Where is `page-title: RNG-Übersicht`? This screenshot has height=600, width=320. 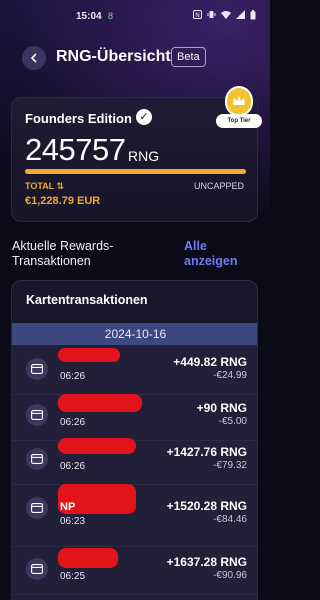 page-title: RNG-Übersicht is located at coordinates (113, 56).